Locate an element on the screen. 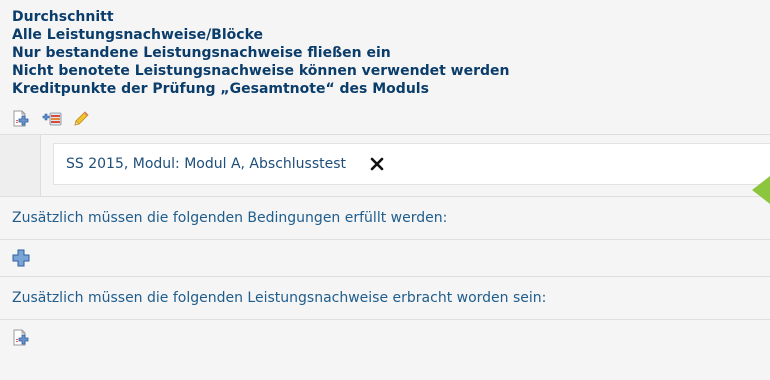 The width and height of the screenshot is (770, 380). rule-line-all-blocks: Alle Leistungsnachweise/Blöcke is located at coordinates (137, 35).